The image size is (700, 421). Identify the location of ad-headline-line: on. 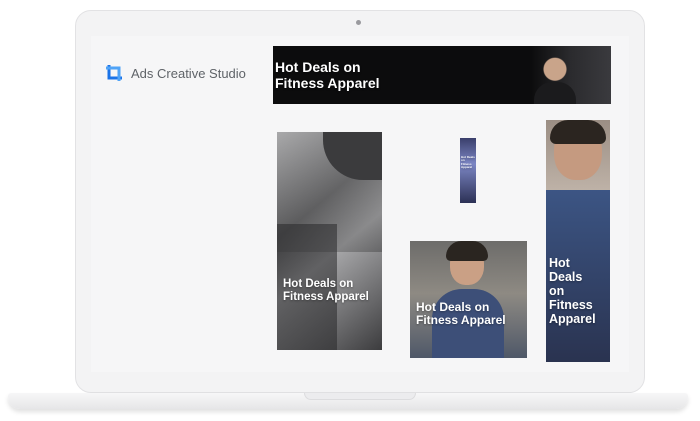
(557, 291).